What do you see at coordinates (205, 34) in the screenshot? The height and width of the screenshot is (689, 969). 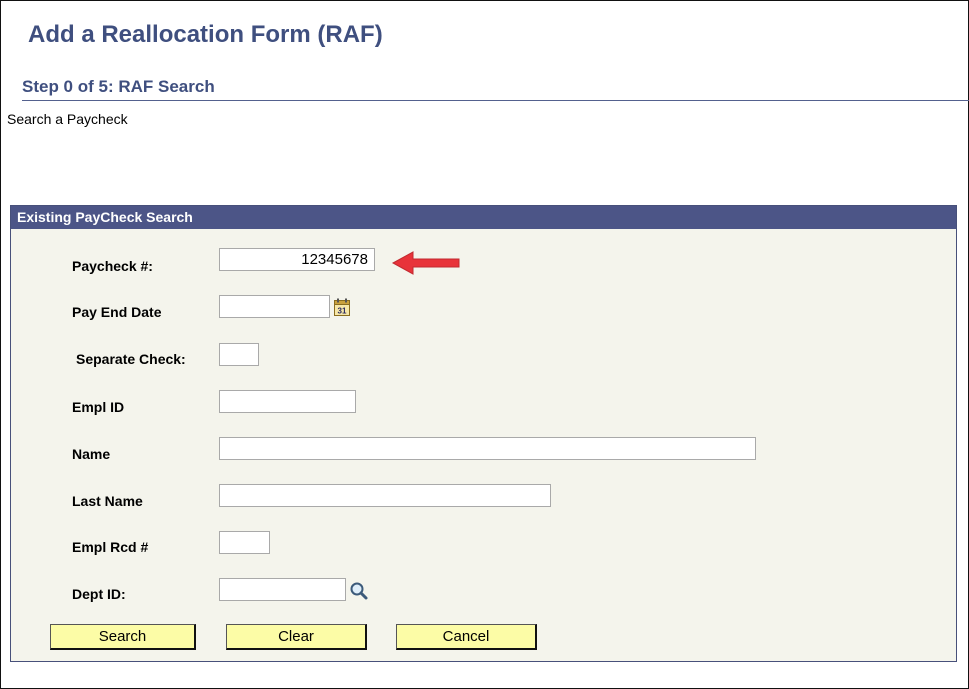 I see `page-title: Add a Reallocation Form (RAF)` at bounding box center [205, 34].